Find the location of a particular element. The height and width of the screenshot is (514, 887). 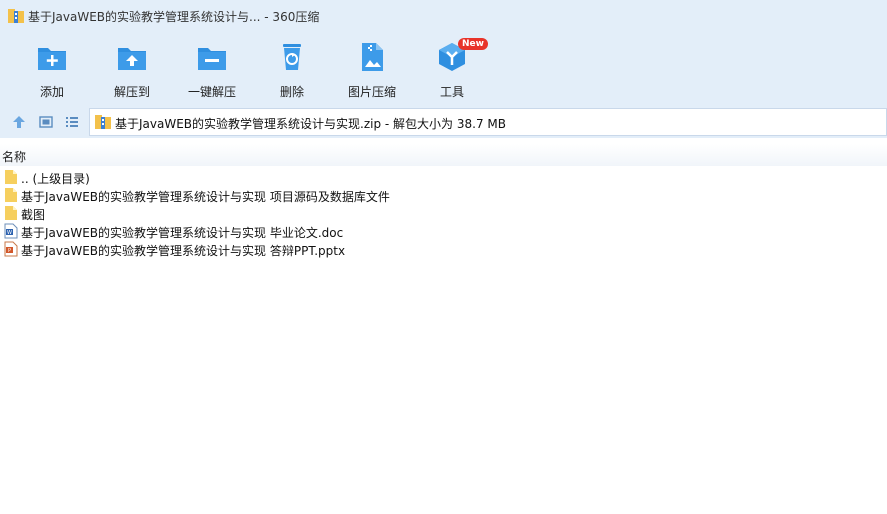

one-click-extract-button: 一键解压 is located at coordinates (212, 70).